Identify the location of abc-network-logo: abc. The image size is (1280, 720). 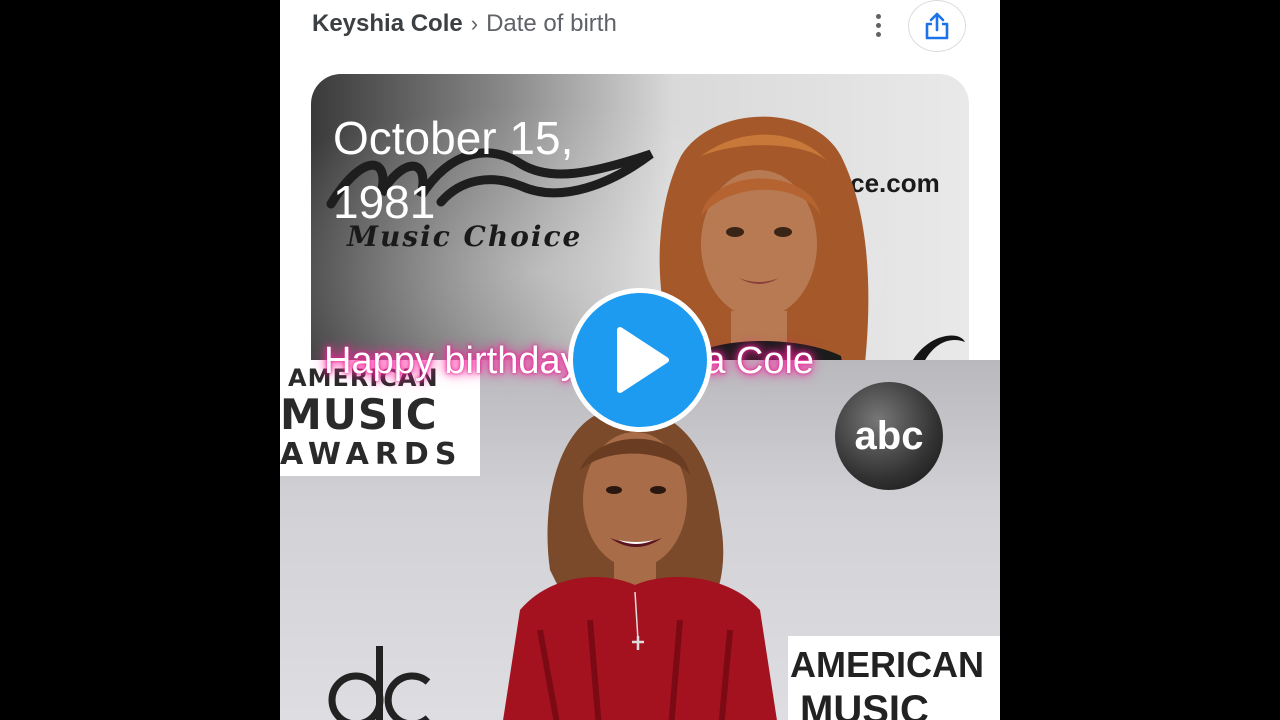
(889, 436).